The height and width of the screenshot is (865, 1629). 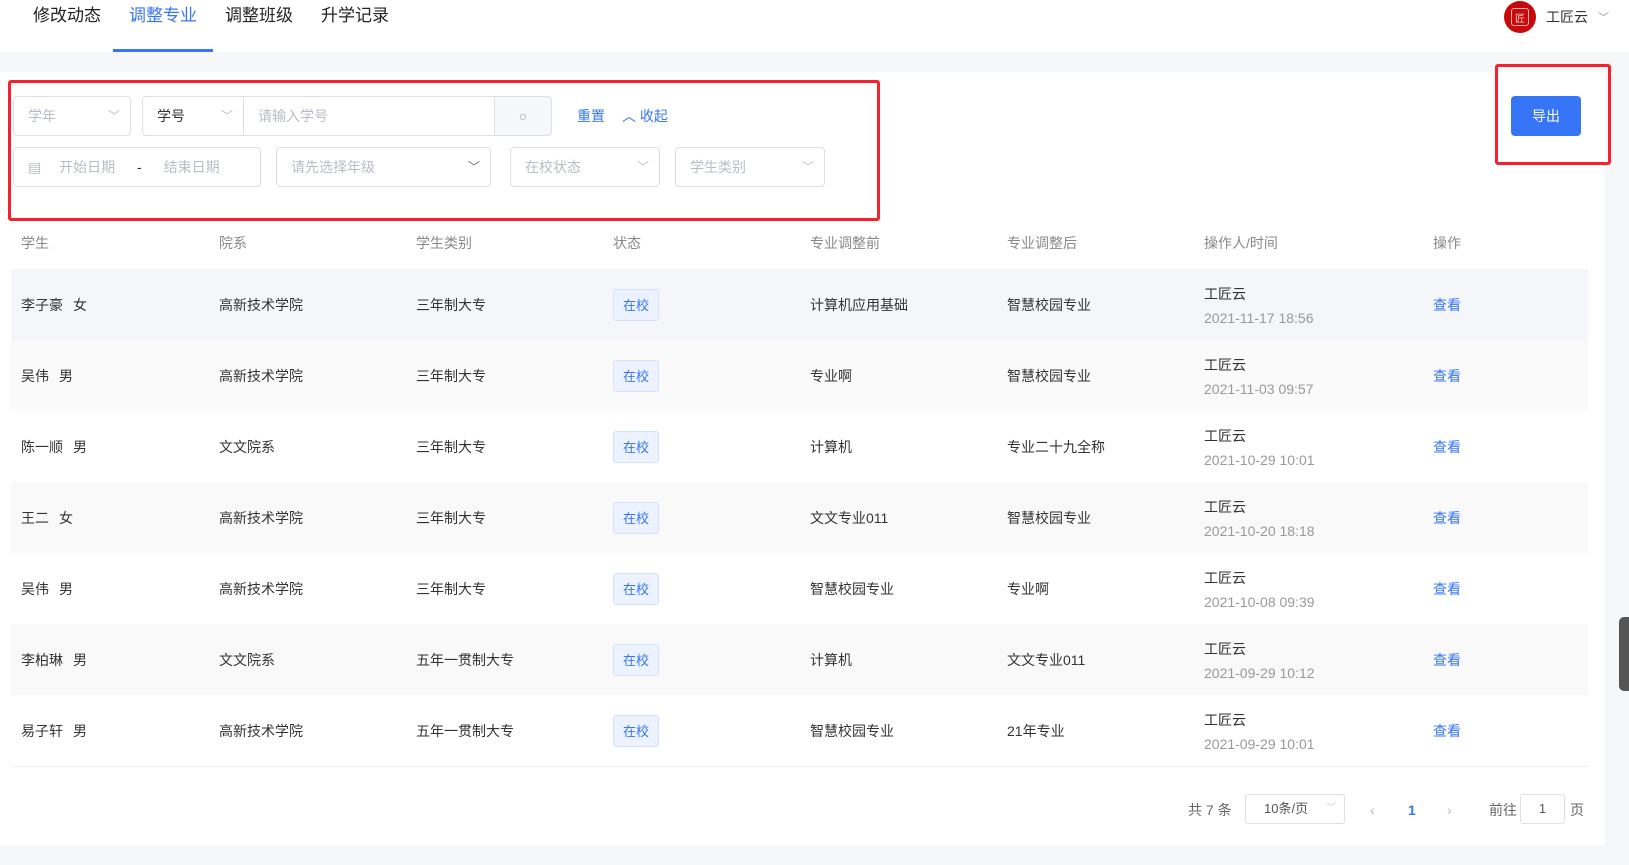 I want to click on top-bar: 修改动态 调整专业 调整班级 升学记录 匠 工匠云 ﹀, so click(x=814, y=26).